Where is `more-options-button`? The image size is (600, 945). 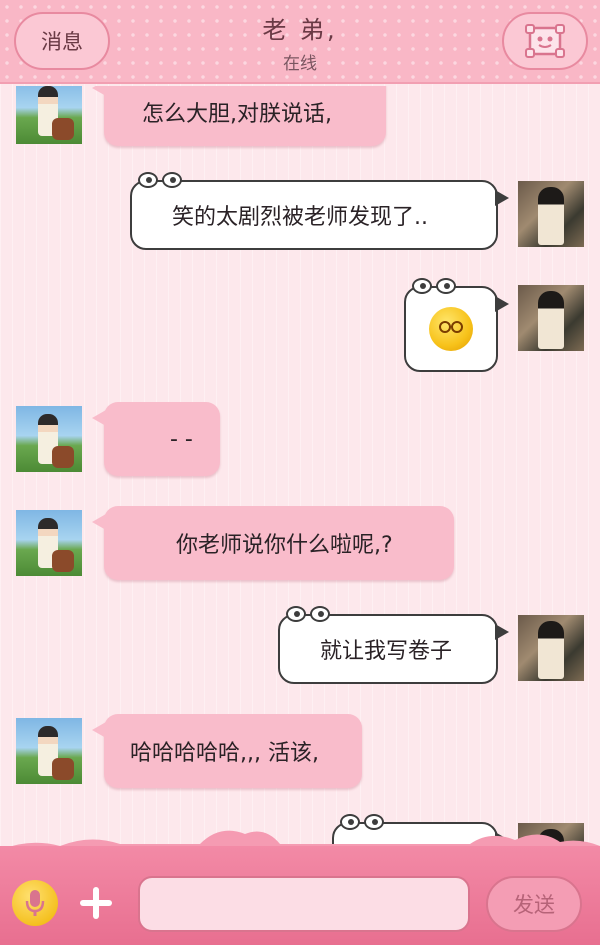 more-options-button is located at coordinates (96, 903).